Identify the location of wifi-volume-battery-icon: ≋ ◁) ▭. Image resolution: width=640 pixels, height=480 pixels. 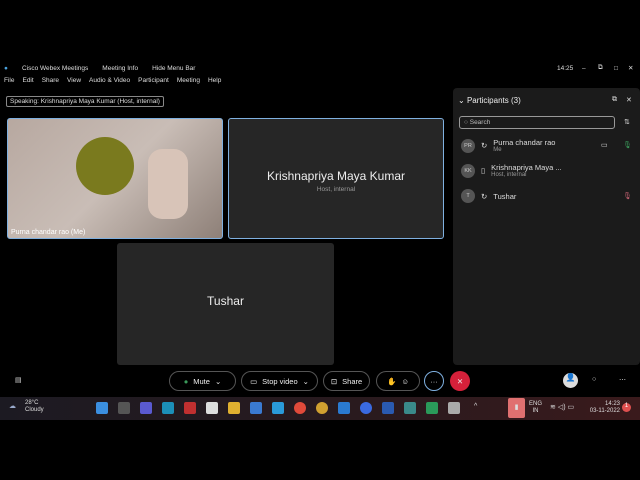
(562, 407).